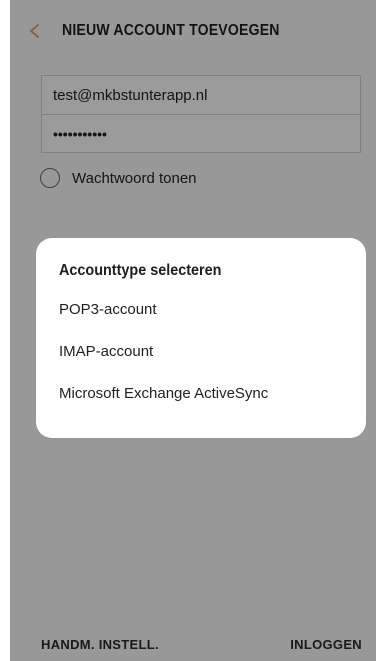 The height and width of the screenshot is (661, 382). I want to click on option-imap: IMAP-account, so click(212, 363).